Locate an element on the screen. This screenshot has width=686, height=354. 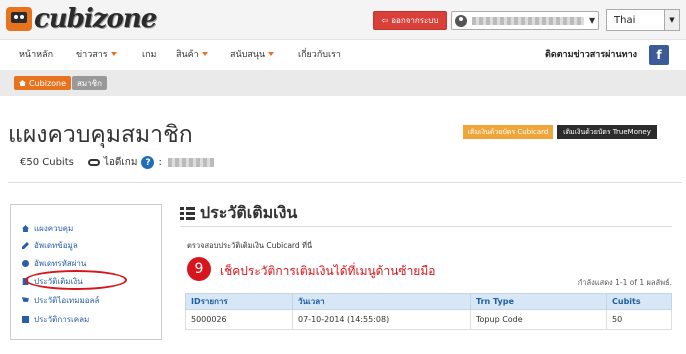
column-header-id: IDรายการ is located at coordinates (239, 301).